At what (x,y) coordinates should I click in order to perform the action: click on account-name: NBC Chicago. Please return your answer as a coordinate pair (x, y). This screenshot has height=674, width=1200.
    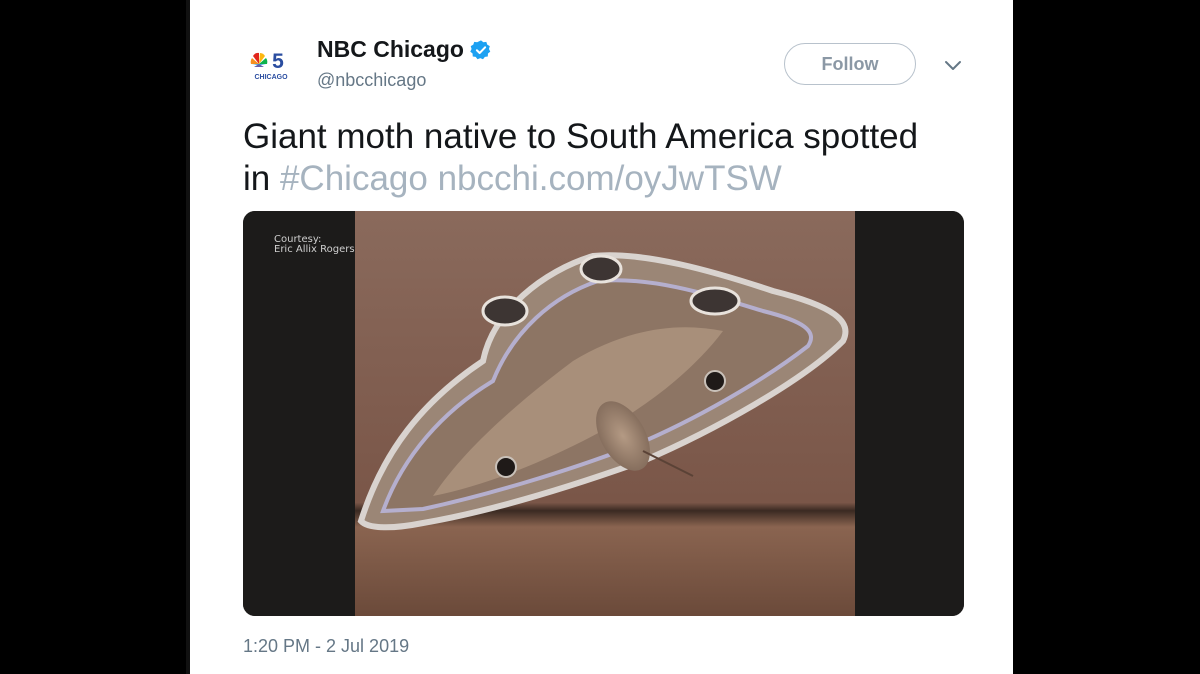
    Looking at the image, I should click on (390, 49).